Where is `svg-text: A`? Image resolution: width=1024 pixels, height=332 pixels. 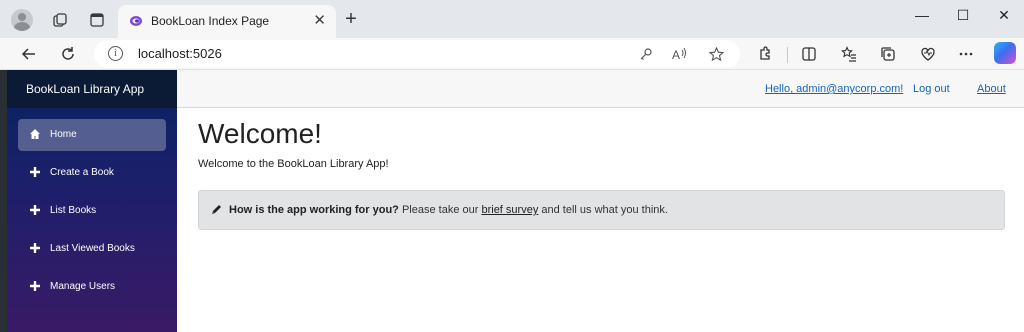 svg-text: A is located at coordinates (676, 54).